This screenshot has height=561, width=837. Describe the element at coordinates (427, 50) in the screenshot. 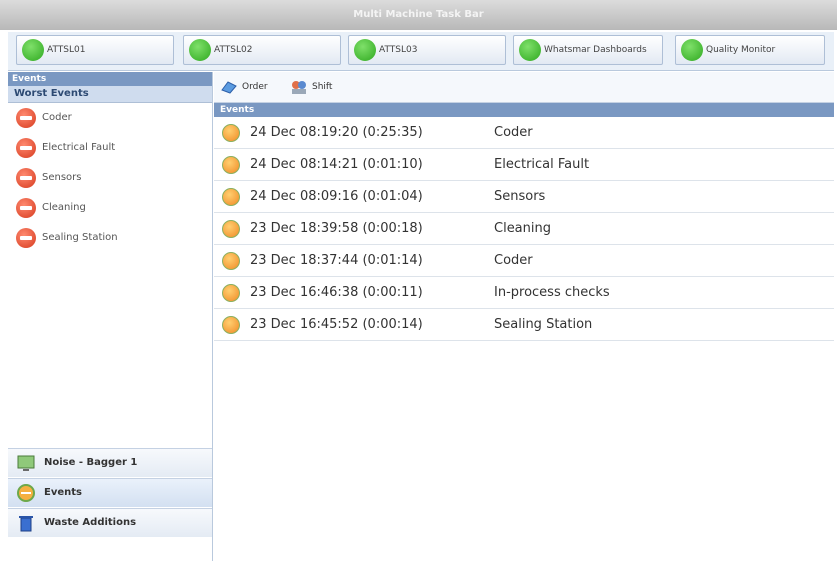

I see `machine-button-3: ATTSL03` at that location.